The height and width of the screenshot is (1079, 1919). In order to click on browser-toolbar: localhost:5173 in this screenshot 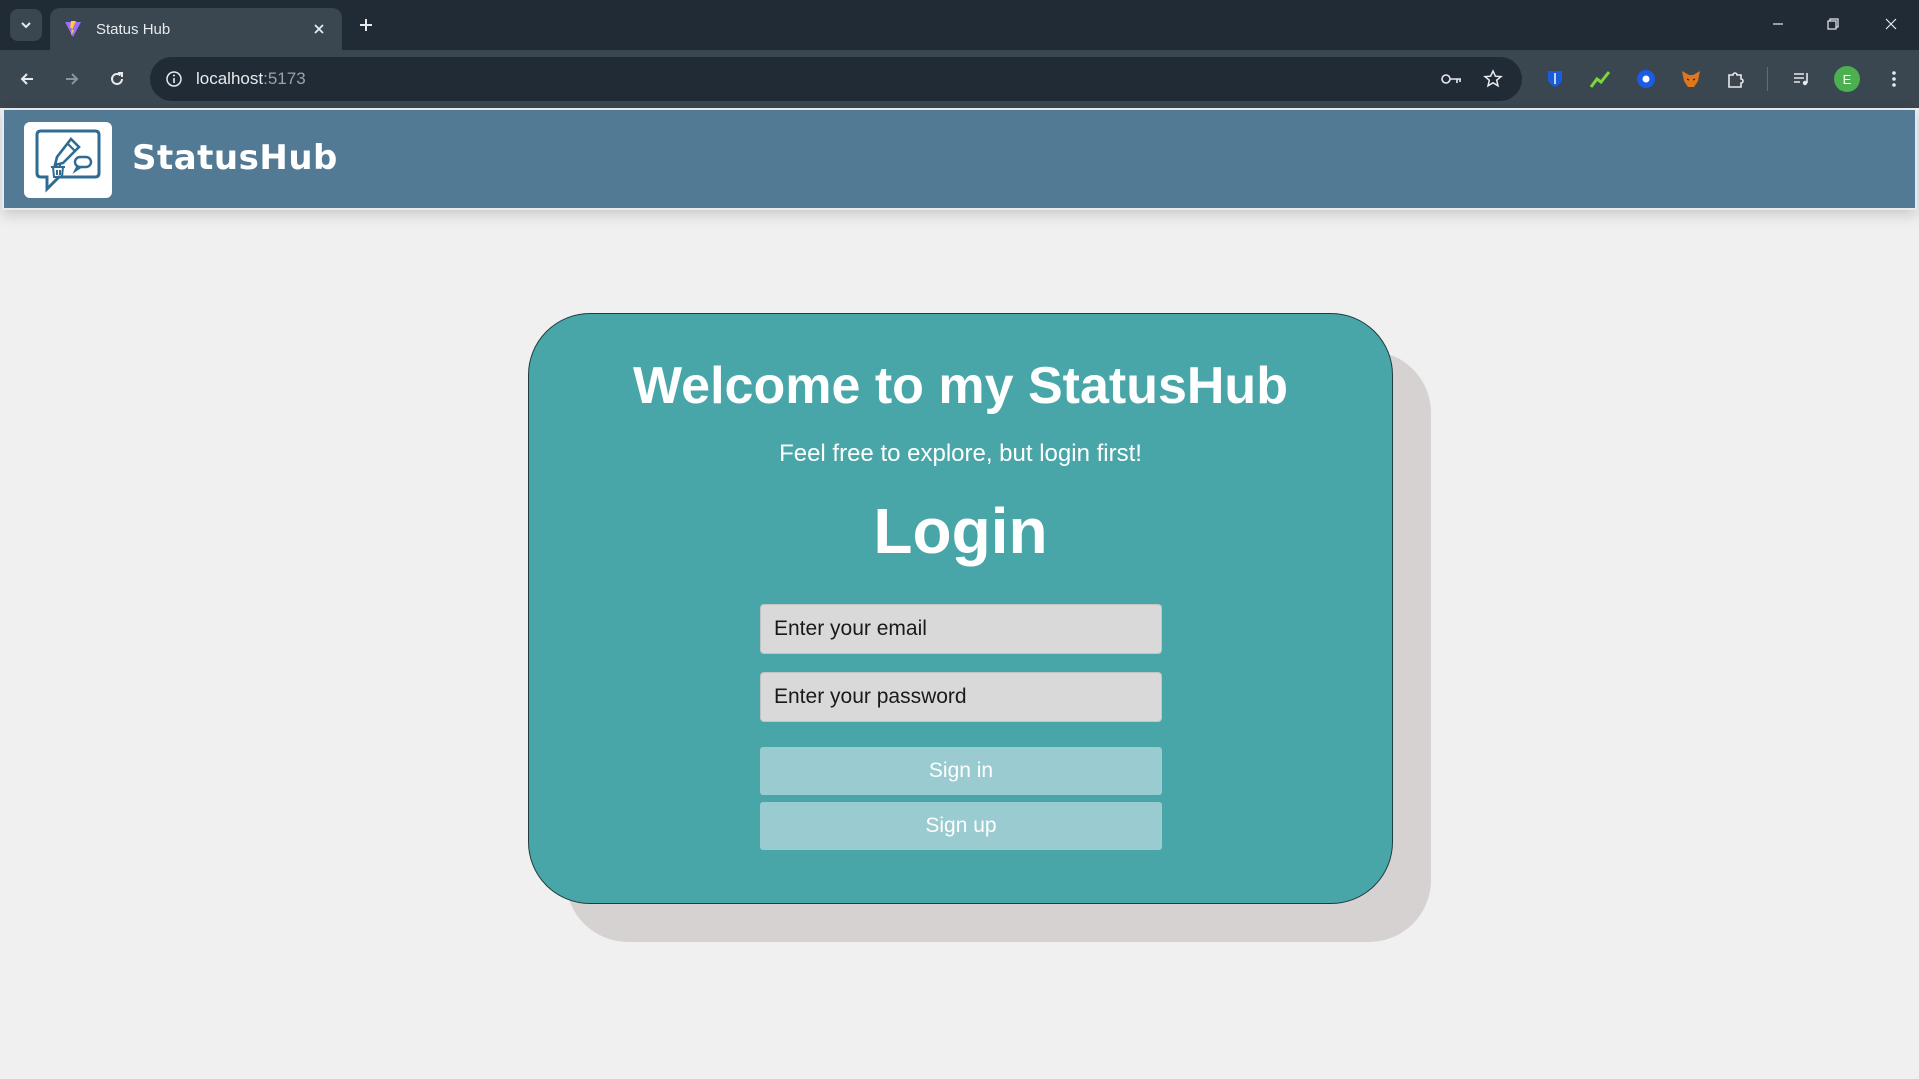, I will do `click(959, 79)`.